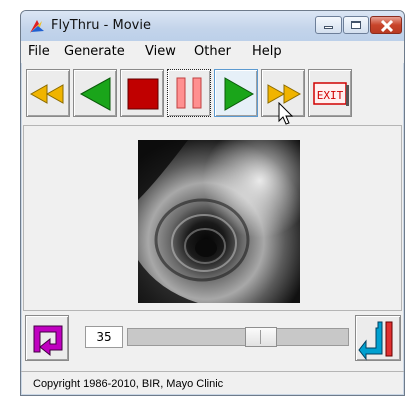  Describe the element at coordinates (94, 51) in the screenshot. I see `menu-generate: Generate` at that location.